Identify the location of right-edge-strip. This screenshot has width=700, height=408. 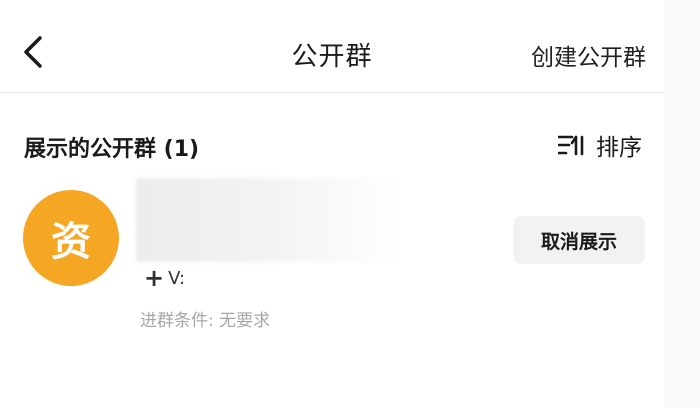
(682, 204).